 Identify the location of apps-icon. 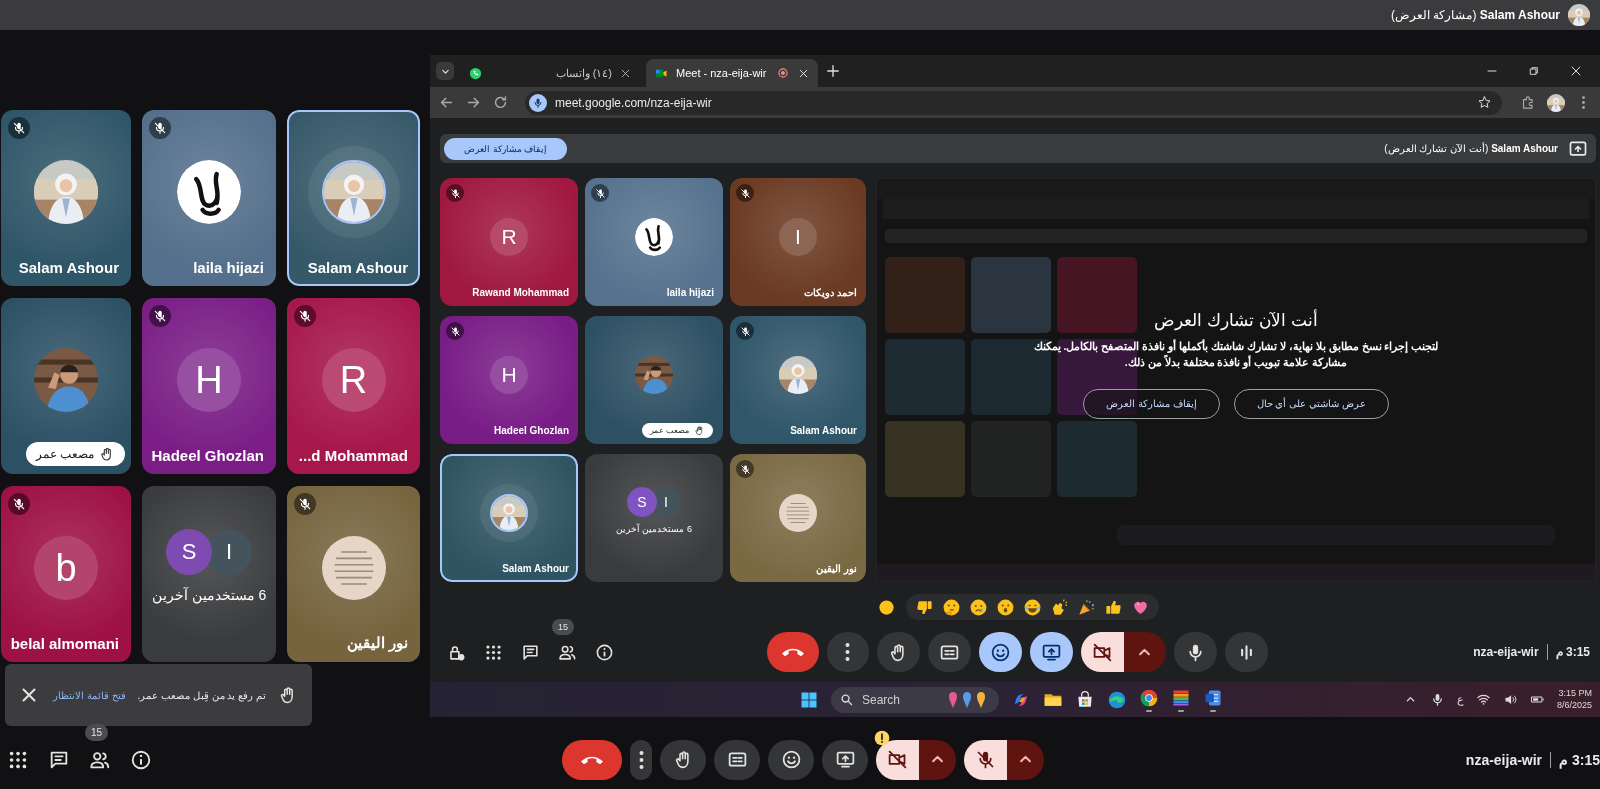
(493, 652).